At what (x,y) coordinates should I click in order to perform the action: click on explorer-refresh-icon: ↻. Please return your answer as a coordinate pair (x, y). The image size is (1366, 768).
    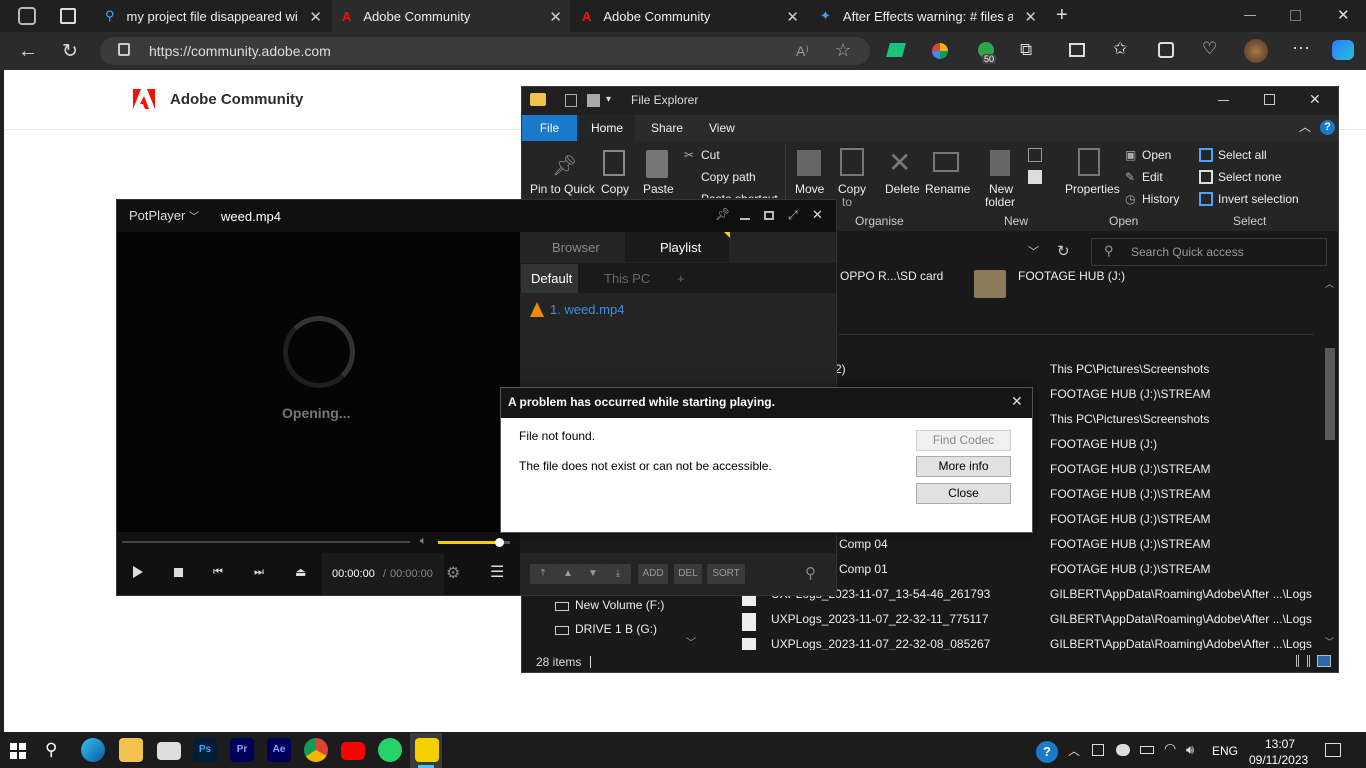
    Looking at the image, I should click on (1063, 251).